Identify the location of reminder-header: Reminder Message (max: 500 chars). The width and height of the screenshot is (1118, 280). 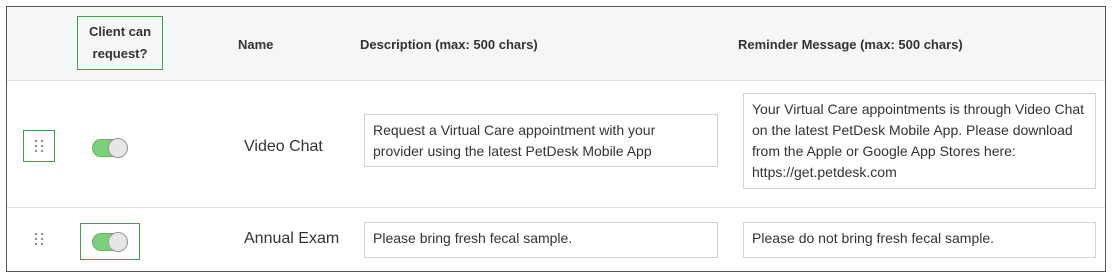
(850, 44).